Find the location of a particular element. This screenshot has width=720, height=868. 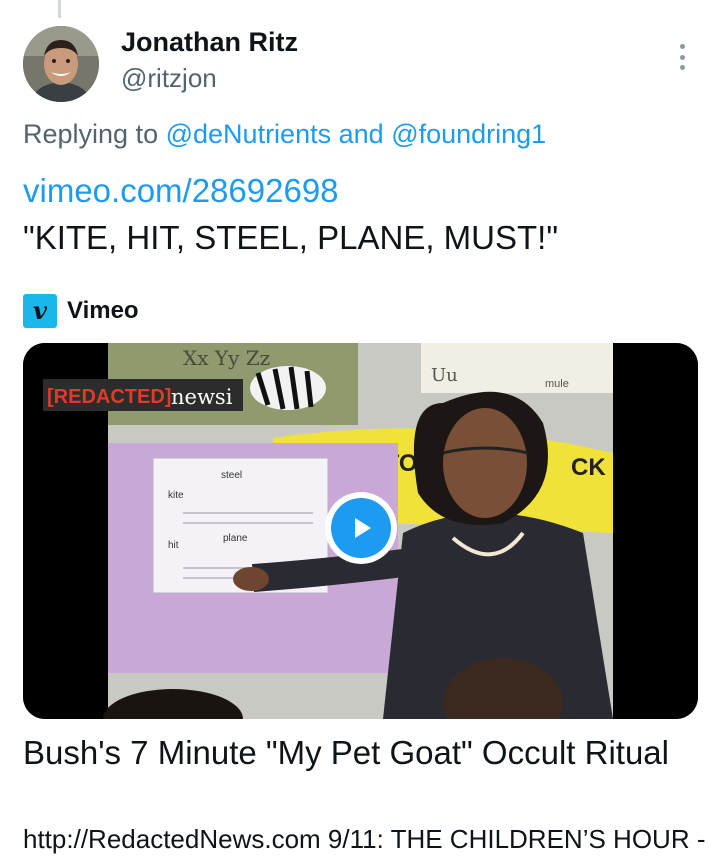

board-banner-right: CK is located at coordinates (588, 467).